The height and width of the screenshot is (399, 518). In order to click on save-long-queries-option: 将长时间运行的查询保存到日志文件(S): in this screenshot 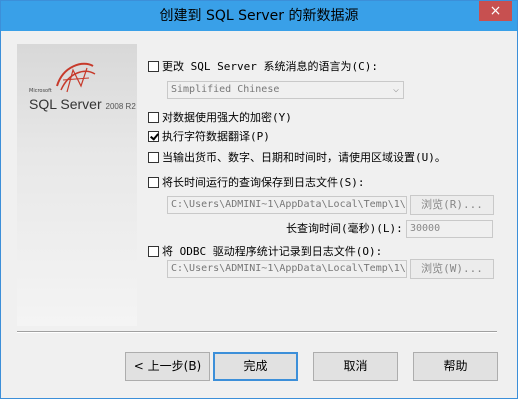, I will do `click(256, 183)`.